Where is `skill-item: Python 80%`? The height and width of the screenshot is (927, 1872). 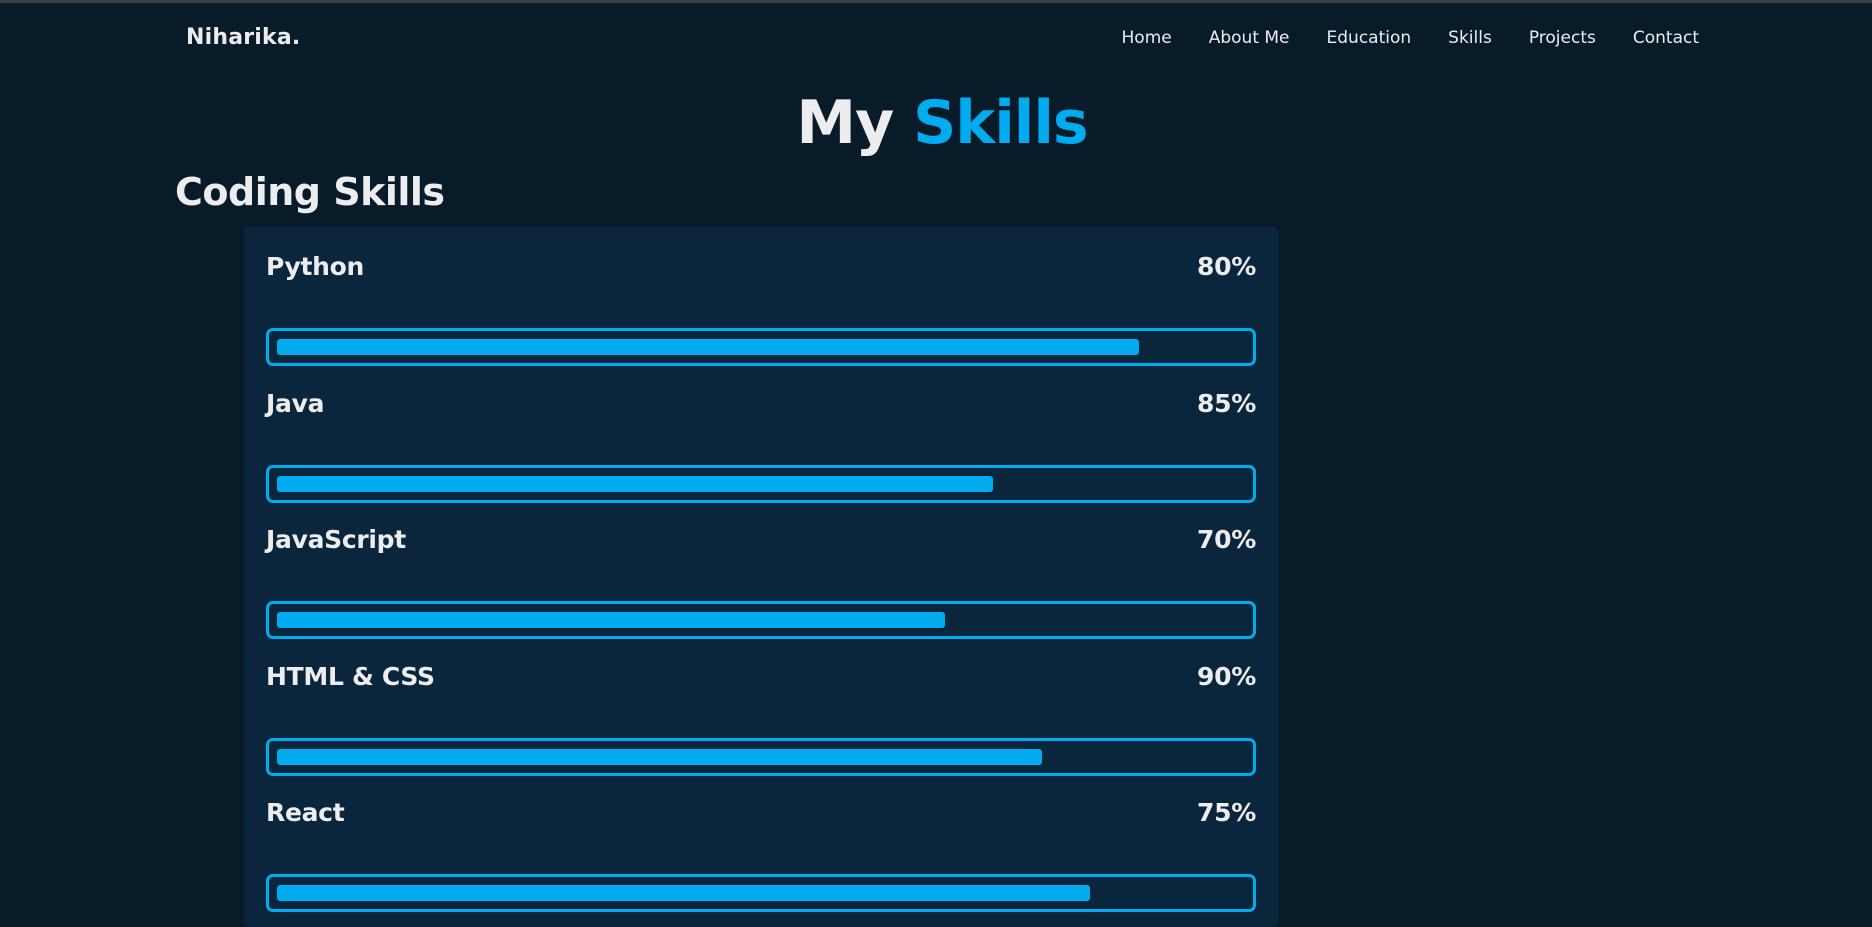 skill-item: Python 80% is located at coordinates (761, 309).